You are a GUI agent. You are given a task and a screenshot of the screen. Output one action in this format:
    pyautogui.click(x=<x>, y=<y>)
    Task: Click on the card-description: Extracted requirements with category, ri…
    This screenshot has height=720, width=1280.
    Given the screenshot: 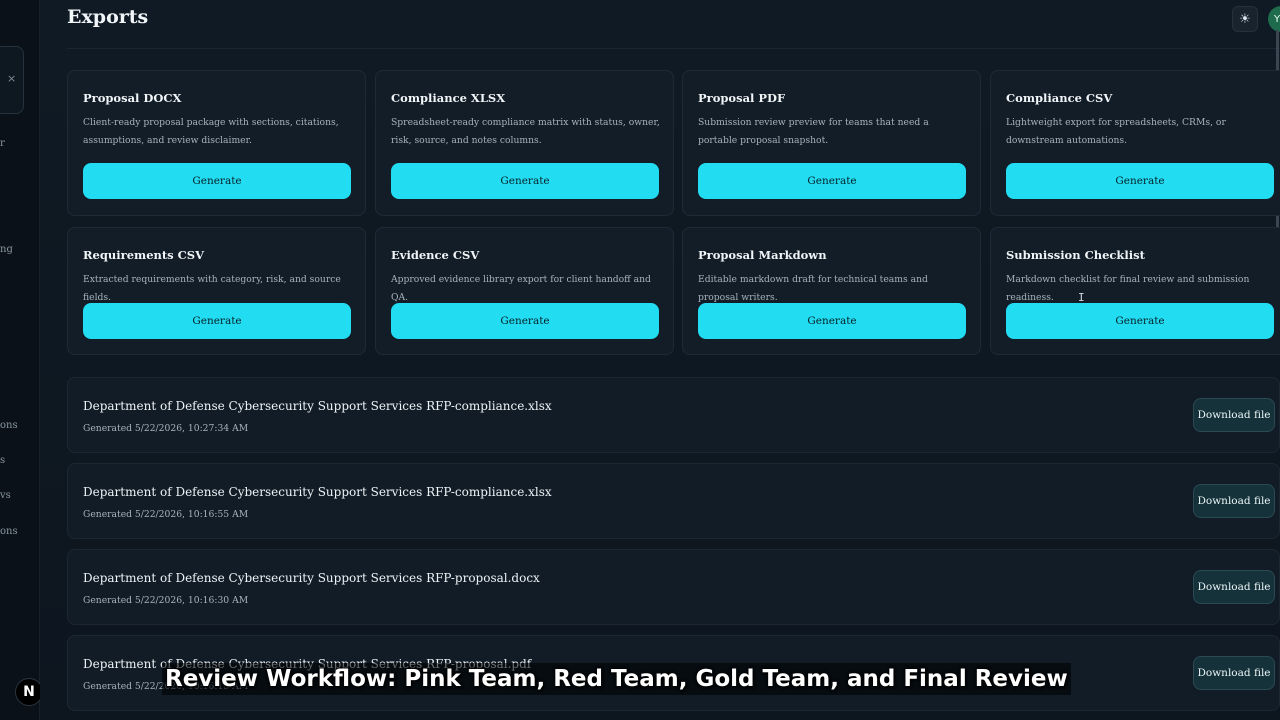 What is the action you would take?
    pyautogui.click(x=212, y=288)
    